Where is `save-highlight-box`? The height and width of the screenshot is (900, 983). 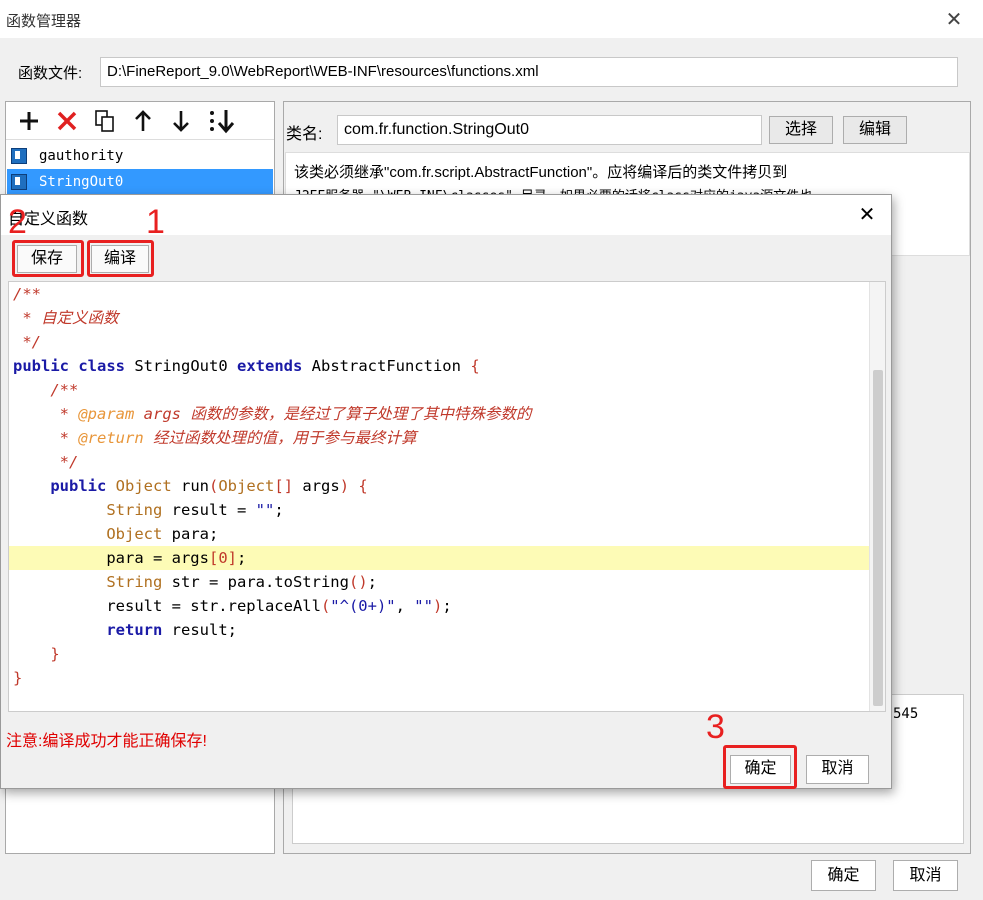 save-highlight-box is located at coordinates (48, 258).